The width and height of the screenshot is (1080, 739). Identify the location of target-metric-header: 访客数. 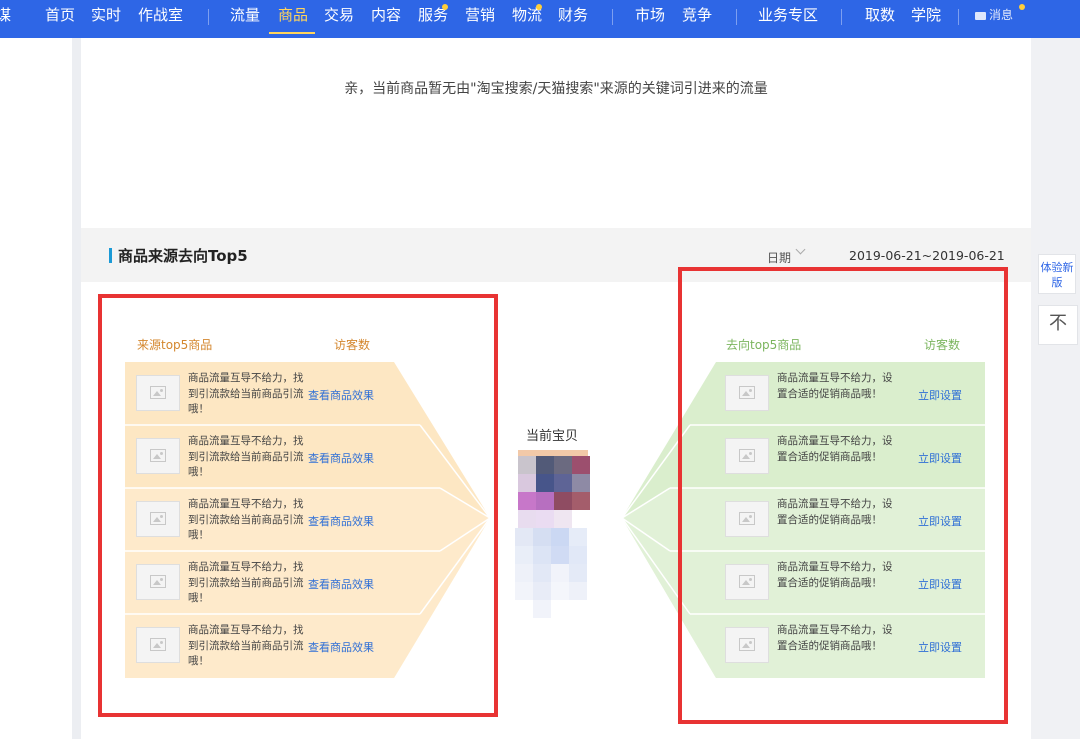
(942, 345).